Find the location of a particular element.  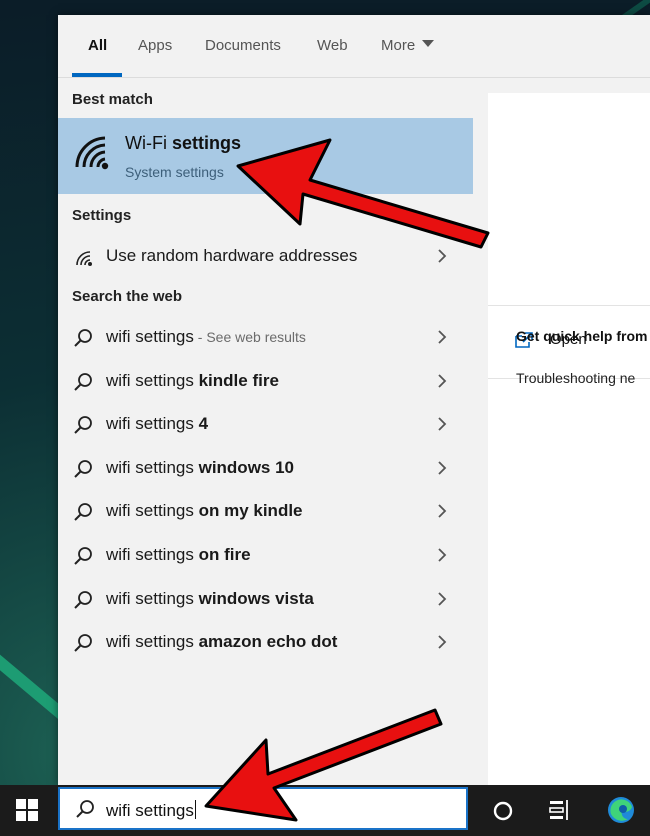

web-result-label: wifi settings windows vista is located at coordinates (210, 599).